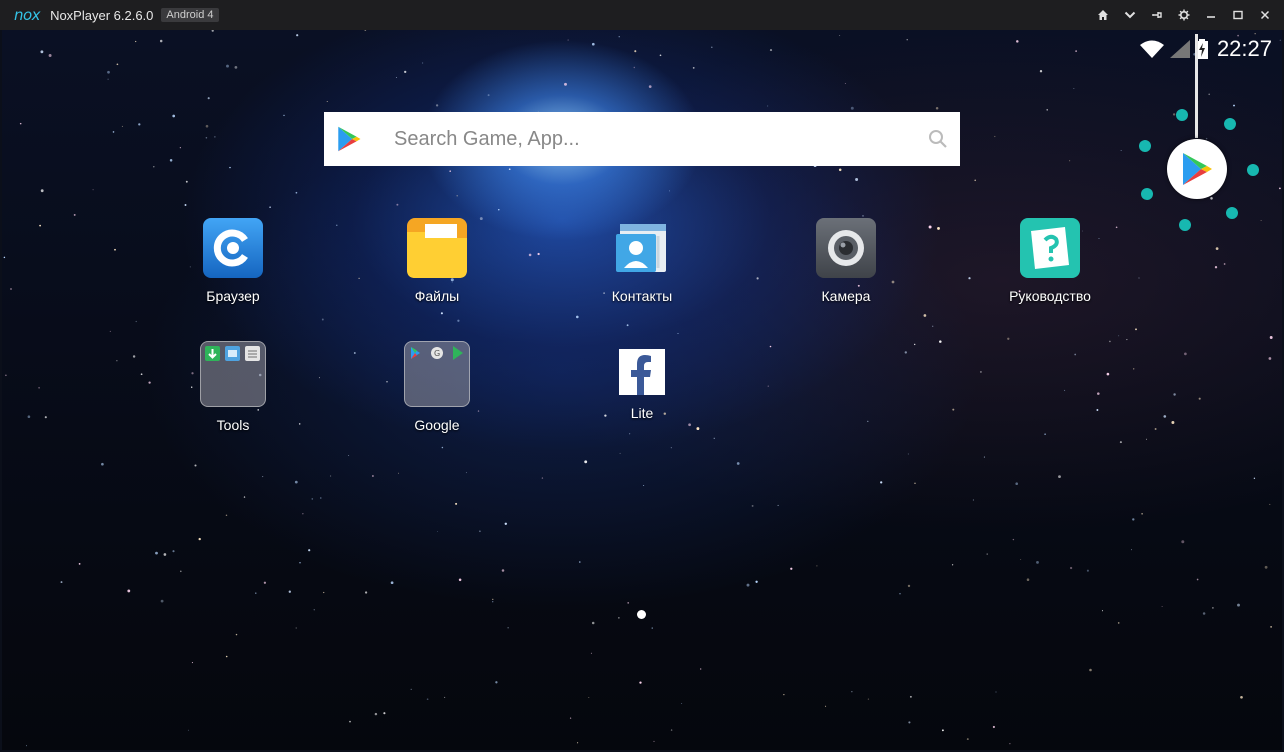  What do you see at coordinates (437, 296) in the screenshot?
I see `app-label: Файлы` at bounding box center [437, 296].